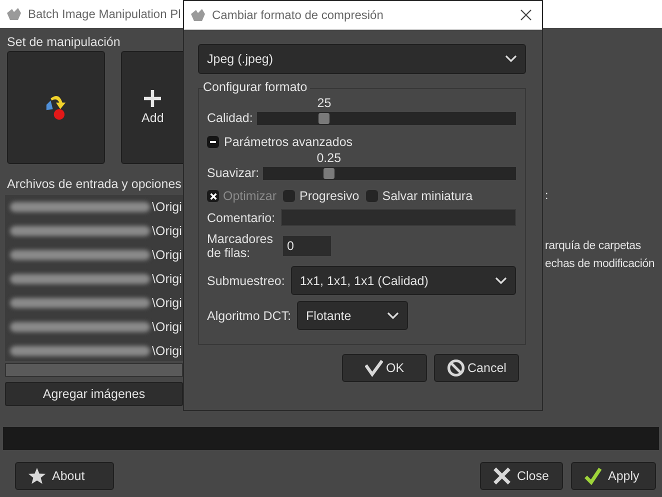  I want to click on add-button: Add, so click(152, 107).